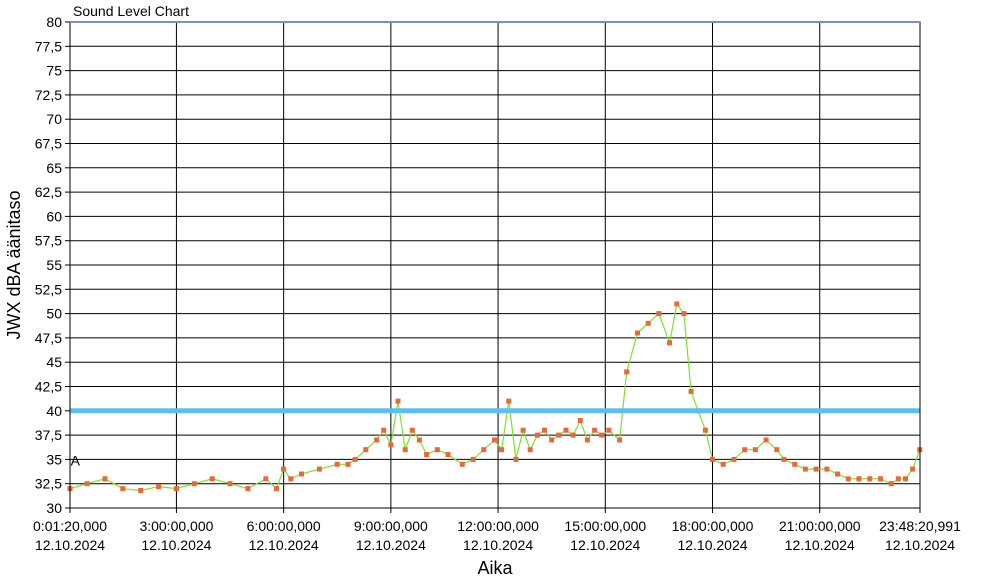  What do you see at coordinates (498, 526) in the screenshot?
I see `x-tick-time: 12:00:00,000` at bounding box center [498, 526].